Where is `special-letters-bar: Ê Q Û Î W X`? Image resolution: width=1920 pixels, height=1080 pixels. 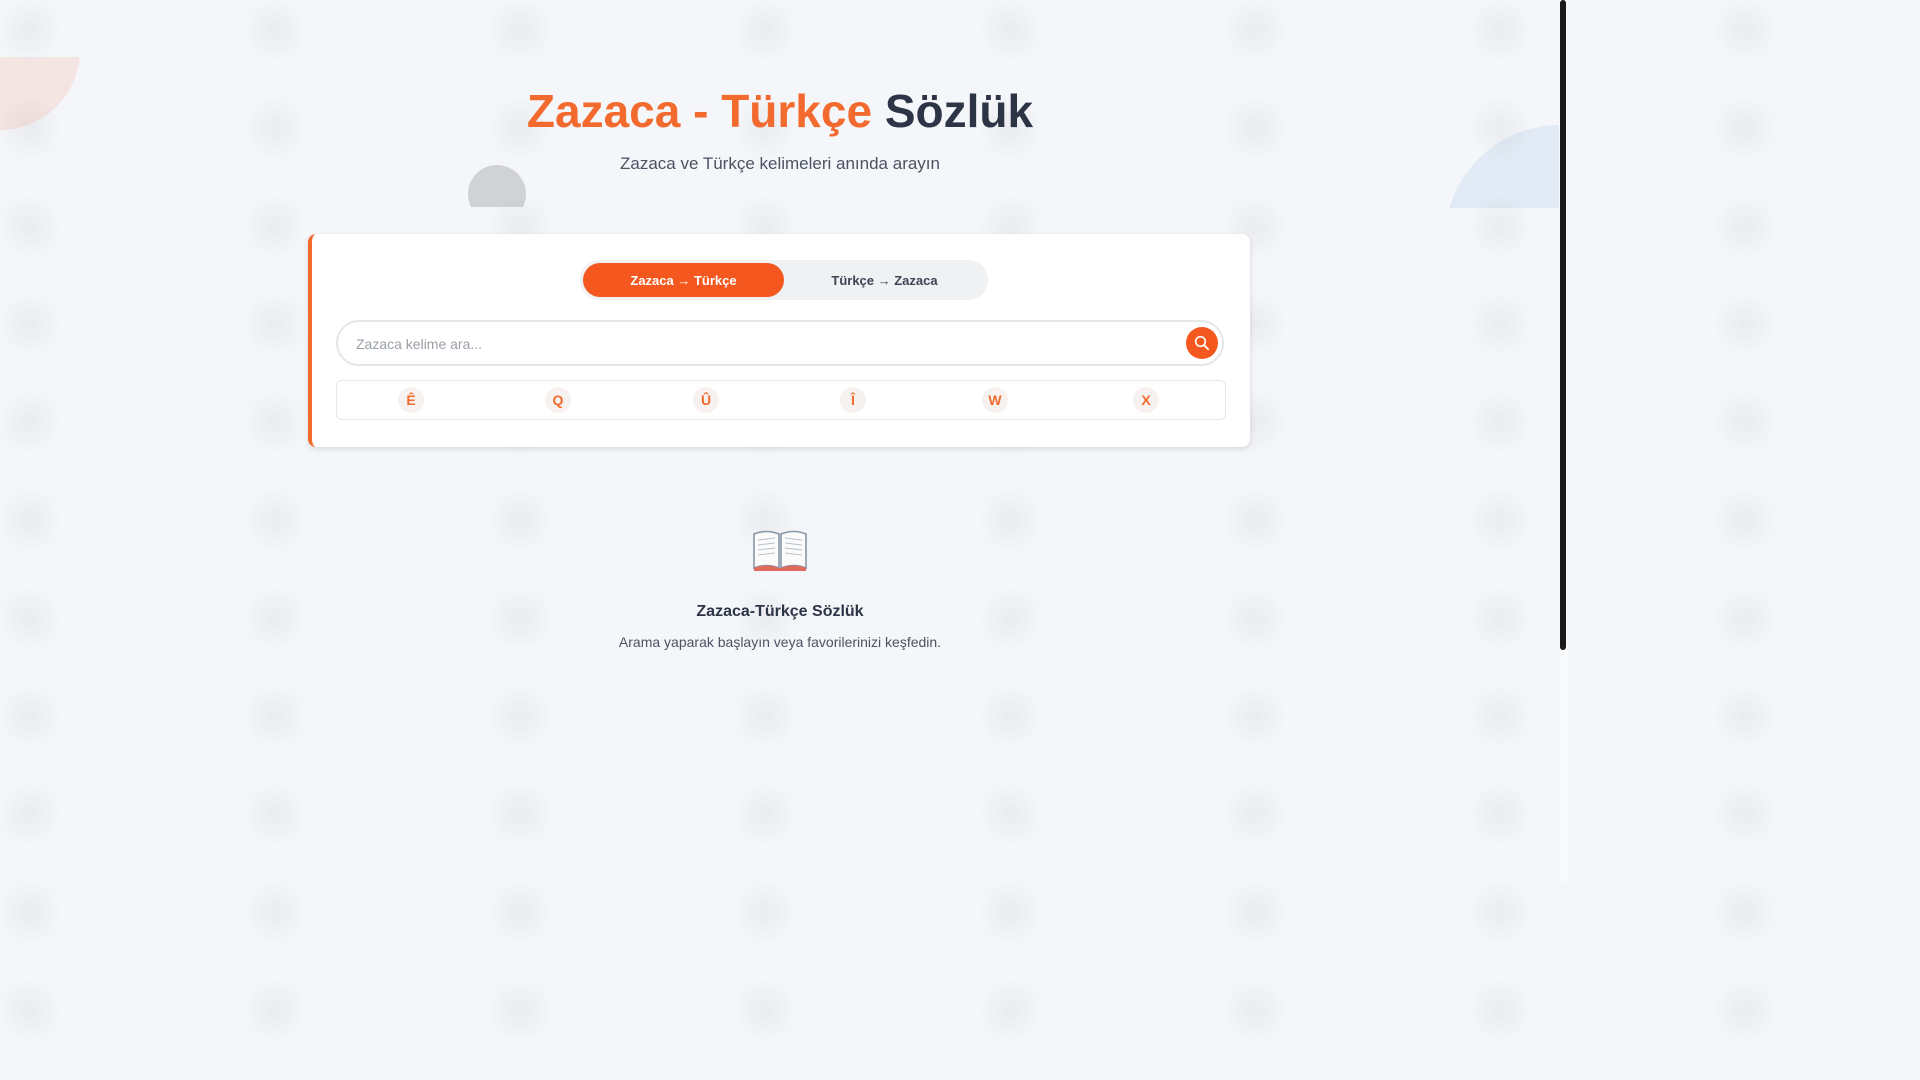
special-letters-bar: Ê Q Û Î W X is located at coordinates (781, 400).